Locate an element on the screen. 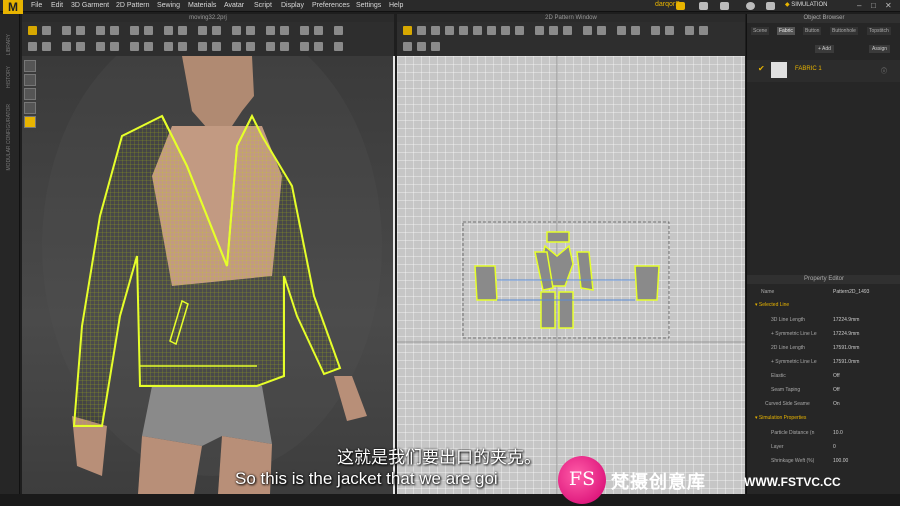 This screenshot has height=506, width=900. pin-view-icon is located at coordinates (236, 46).